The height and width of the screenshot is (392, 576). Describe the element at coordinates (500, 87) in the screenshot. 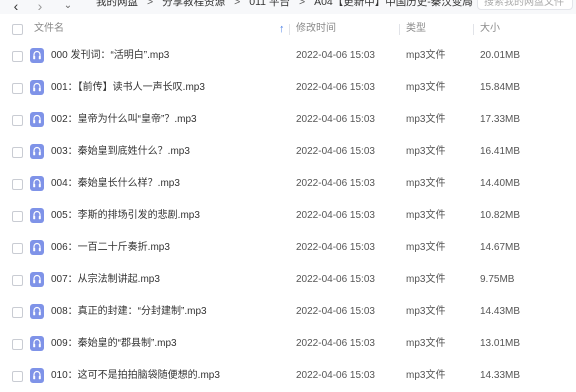

I see `file-size: 15.84MB` at that location.